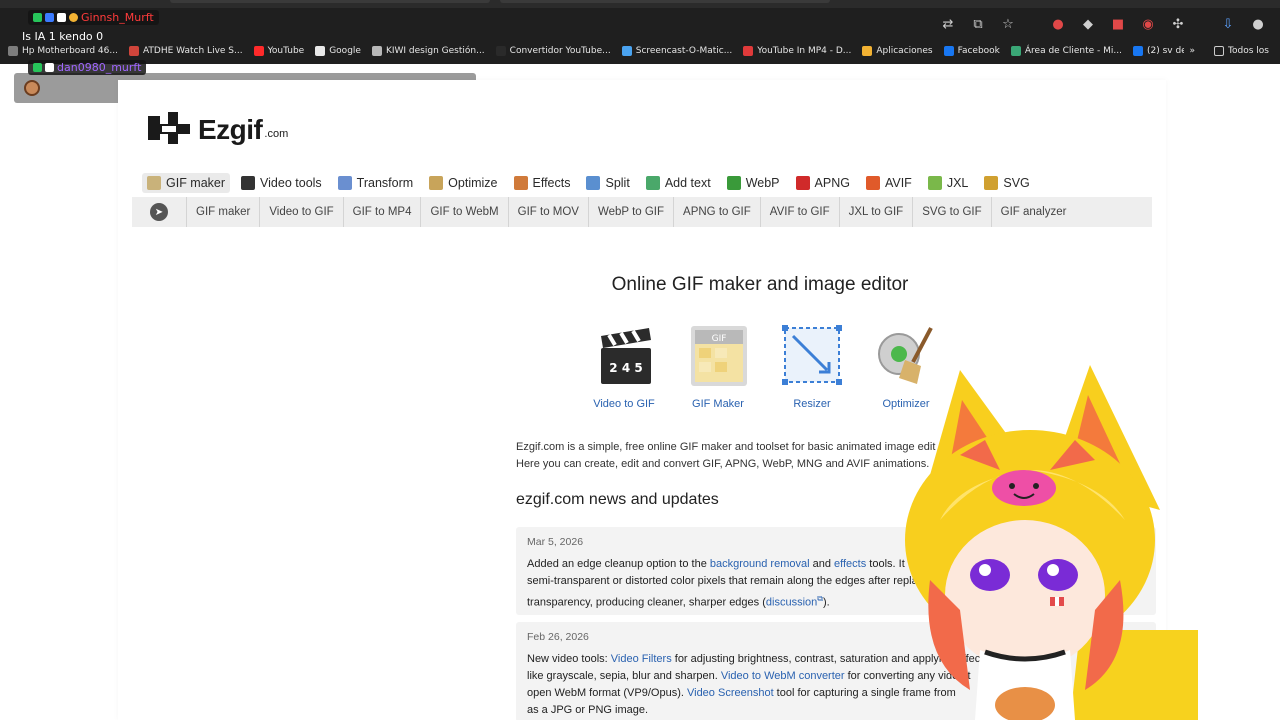  Describe the element at coordinates (463, 212) in the screenshot. I see `subnav-item: GIF to WebM` at that location.